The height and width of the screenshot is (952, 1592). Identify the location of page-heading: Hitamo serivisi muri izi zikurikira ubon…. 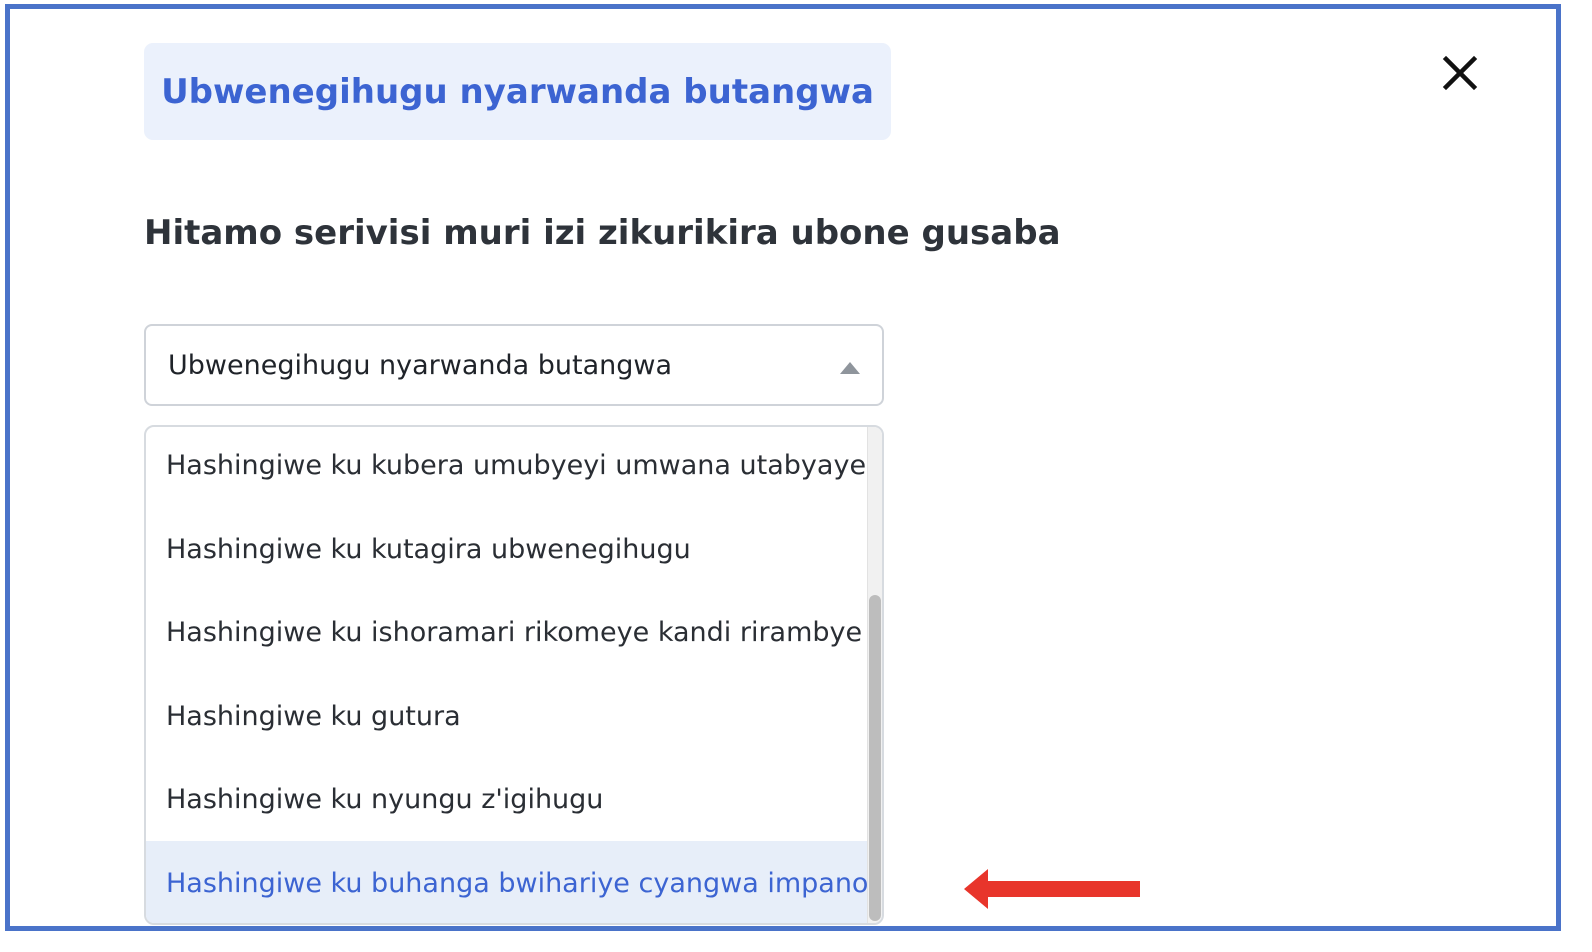
(602, 233).